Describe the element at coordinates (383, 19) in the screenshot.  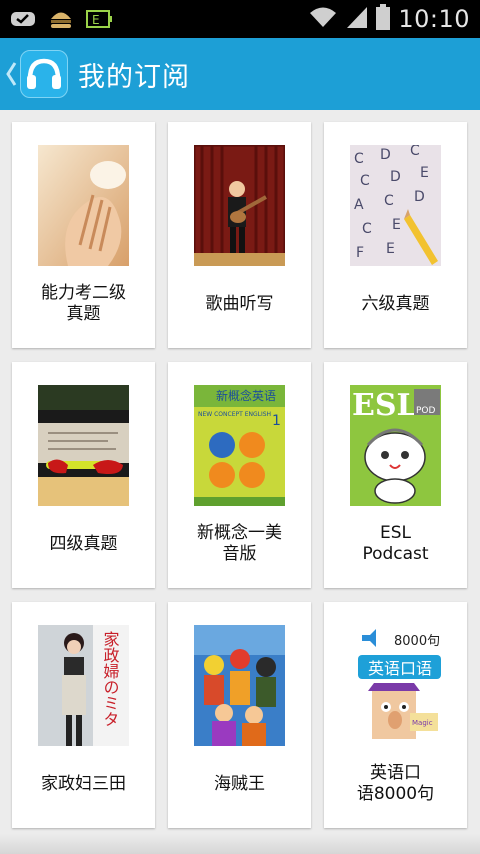
I see `battery-icon` at that location.